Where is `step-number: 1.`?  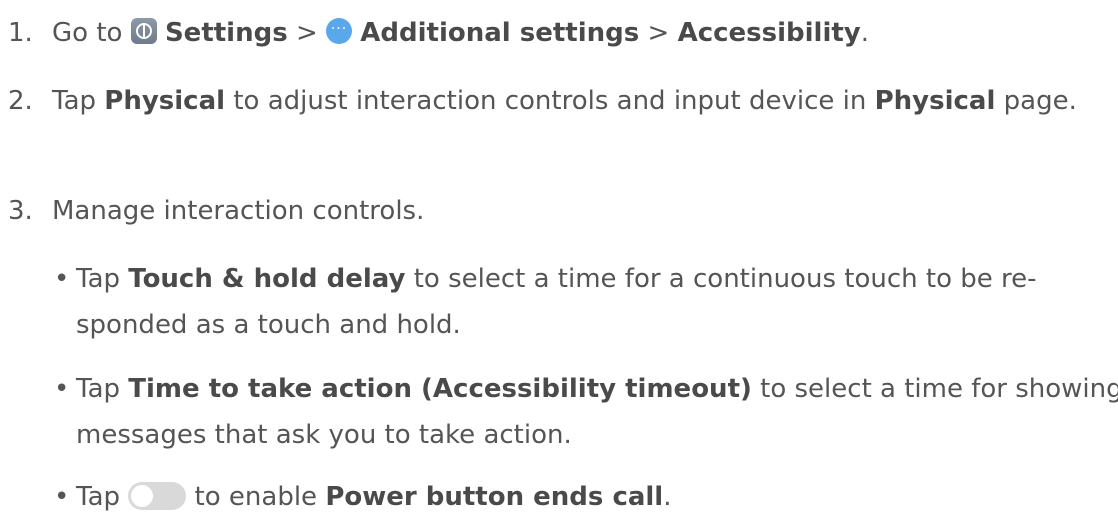 step-number: 1. is located at coordinates (20, 33).